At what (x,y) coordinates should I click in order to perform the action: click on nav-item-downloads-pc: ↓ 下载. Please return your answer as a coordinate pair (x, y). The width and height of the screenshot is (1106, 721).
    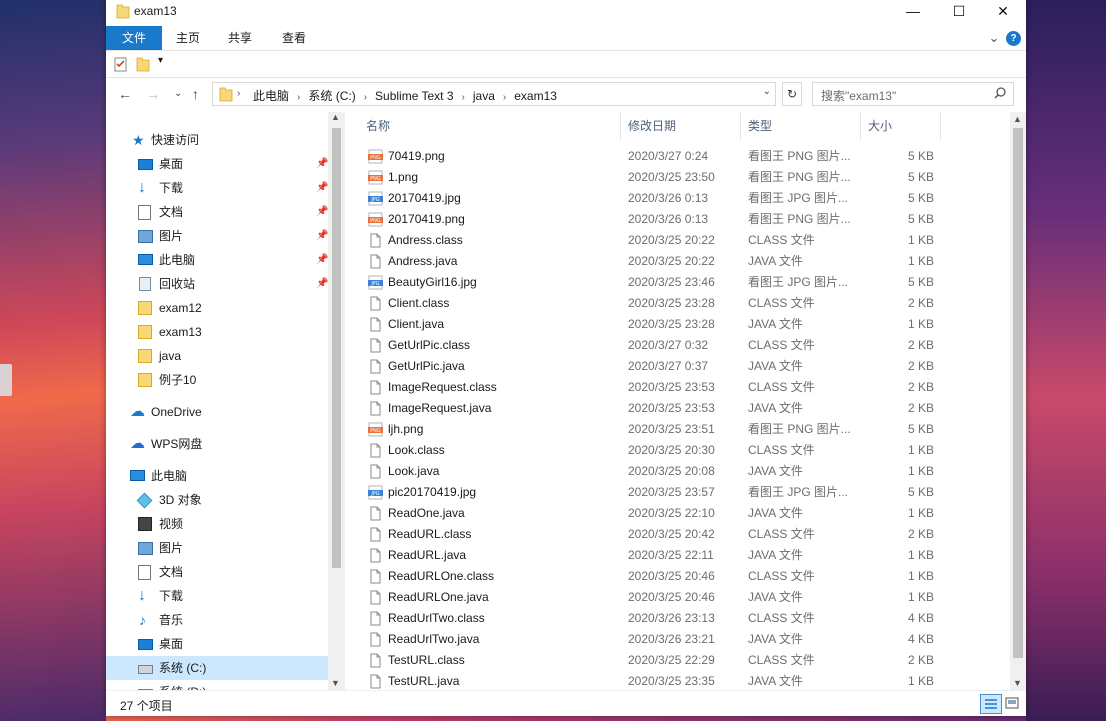
    Looking at the image, I should click on (217, 596).